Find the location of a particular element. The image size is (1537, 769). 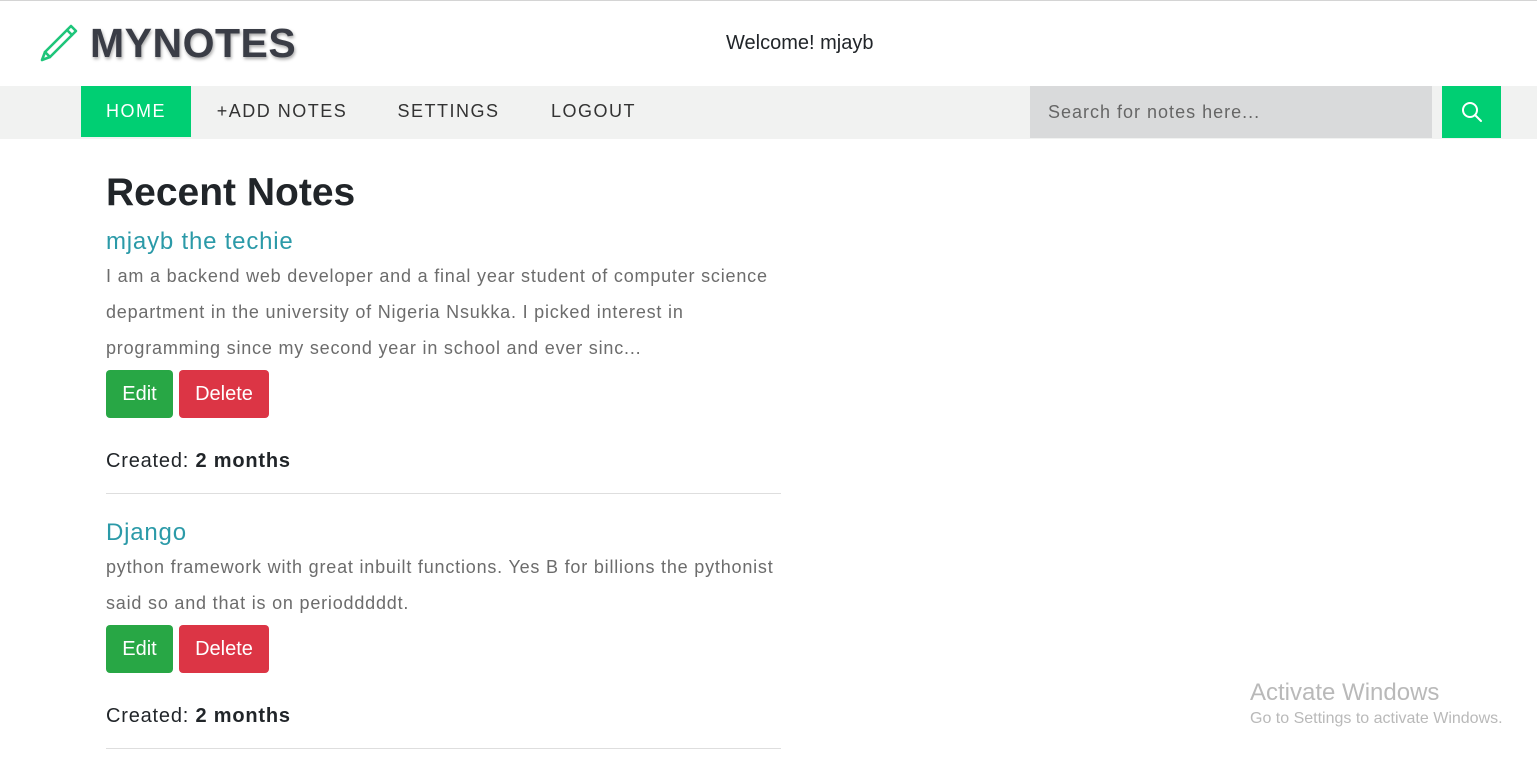

note-title: Django is located at coordinates (443, 533).